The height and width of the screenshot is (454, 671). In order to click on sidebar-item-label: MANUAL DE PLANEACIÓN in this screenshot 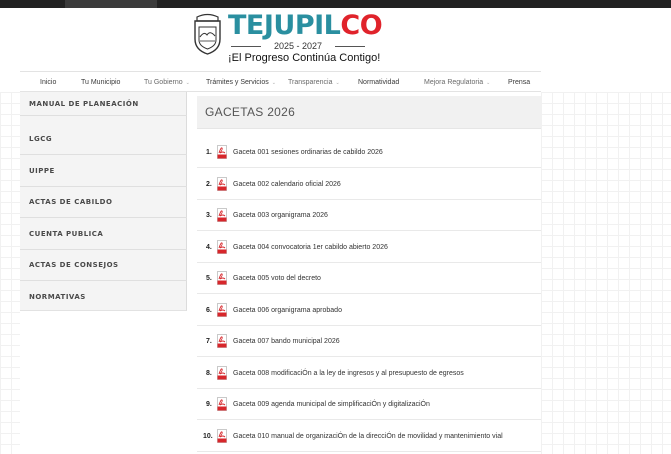, I will do `click(84, 104)`.